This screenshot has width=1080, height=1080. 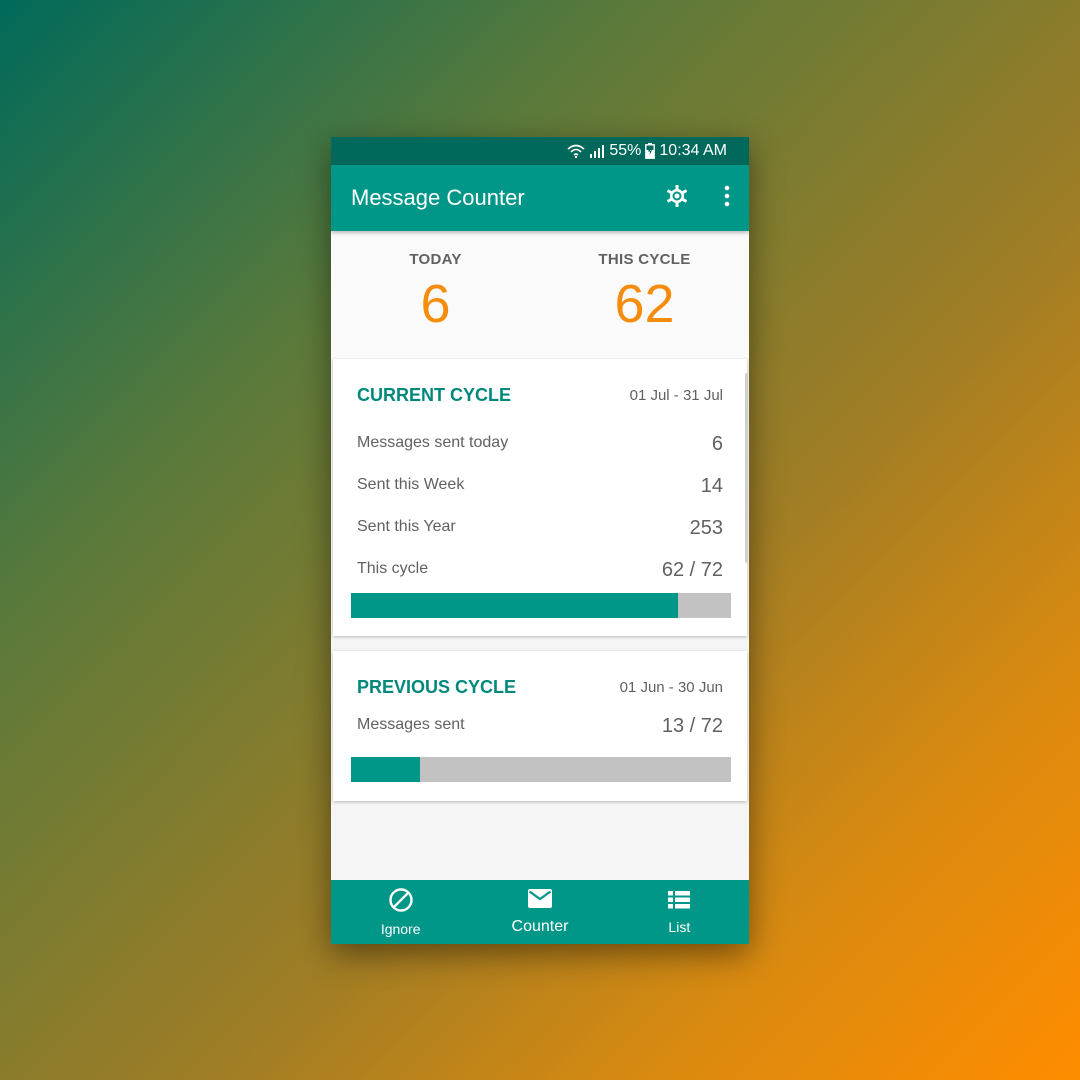 I want to click on mail-icon, so click(x=540, y=901).